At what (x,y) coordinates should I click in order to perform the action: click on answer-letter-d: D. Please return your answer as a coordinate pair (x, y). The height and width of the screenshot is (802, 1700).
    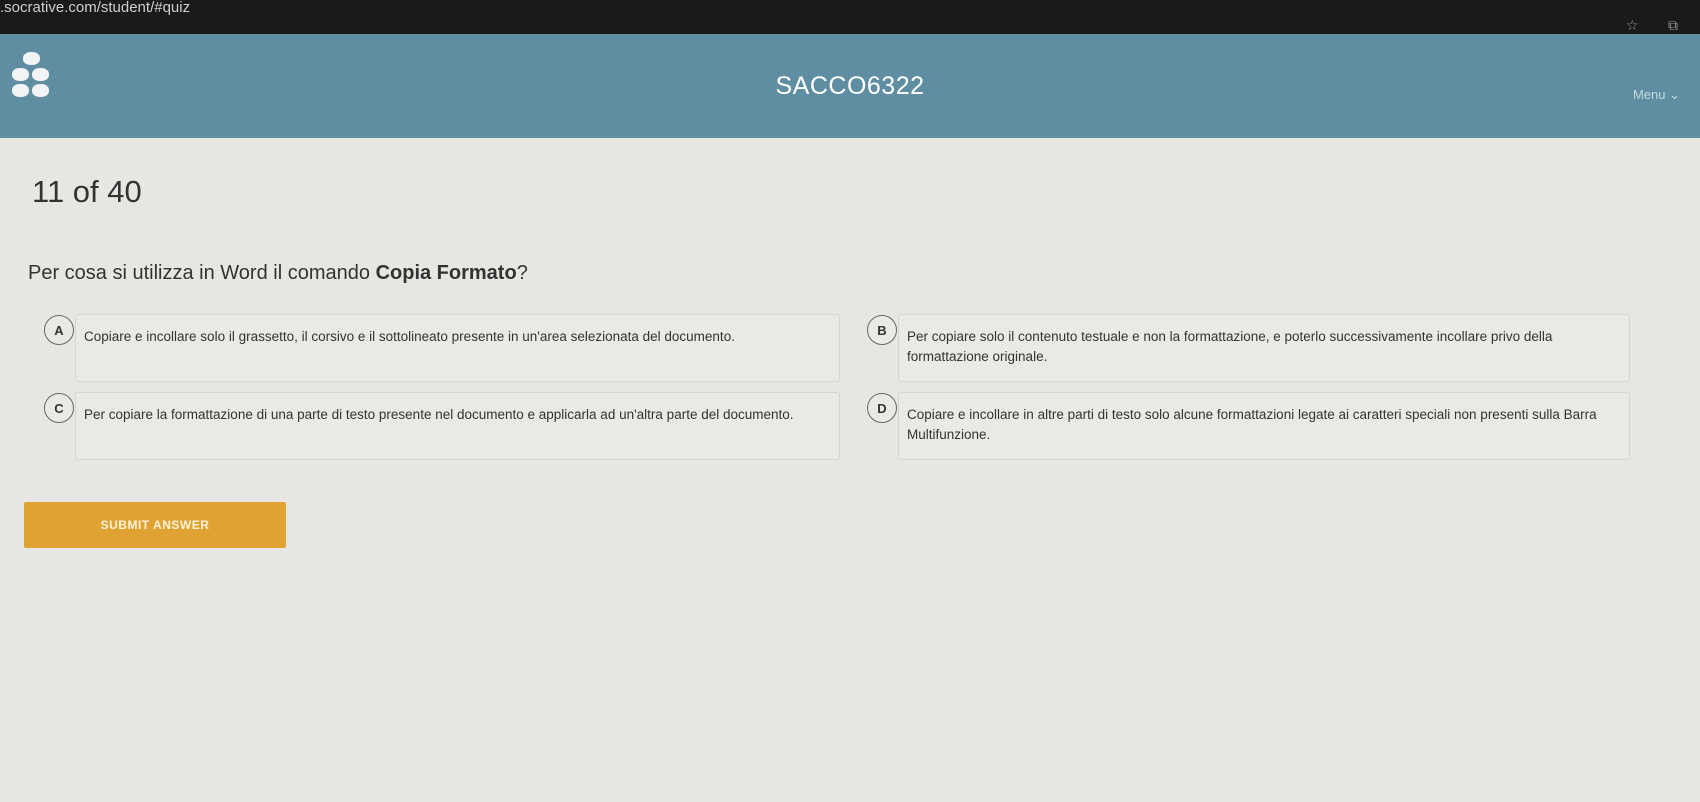
    Looking at the image, I should click on (882, 408).